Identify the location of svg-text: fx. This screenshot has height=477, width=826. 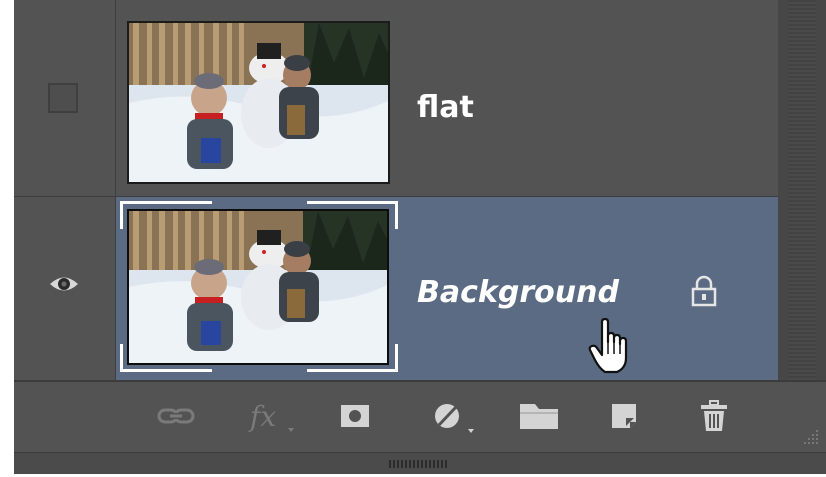
(262, 416).